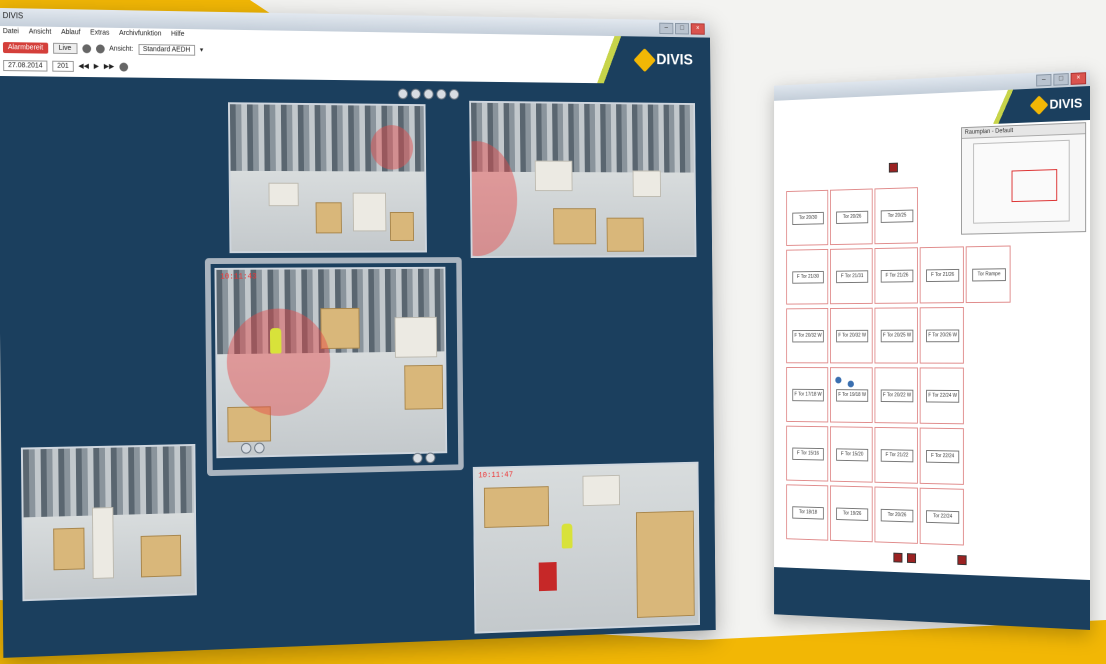 This screenshot has width=1106, height=664. Describe the element at coordinates (988, 274) in the screenshot. I see `dock-cell: Tor Rampe` at that location.